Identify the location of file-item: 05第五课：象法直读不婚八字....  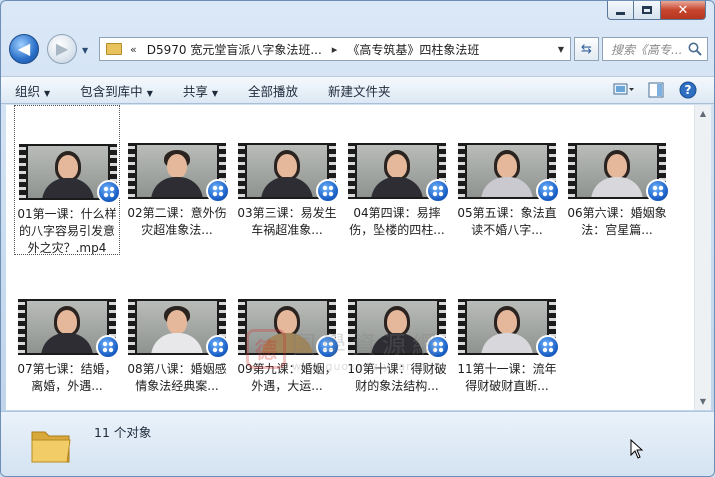
(507, 180).